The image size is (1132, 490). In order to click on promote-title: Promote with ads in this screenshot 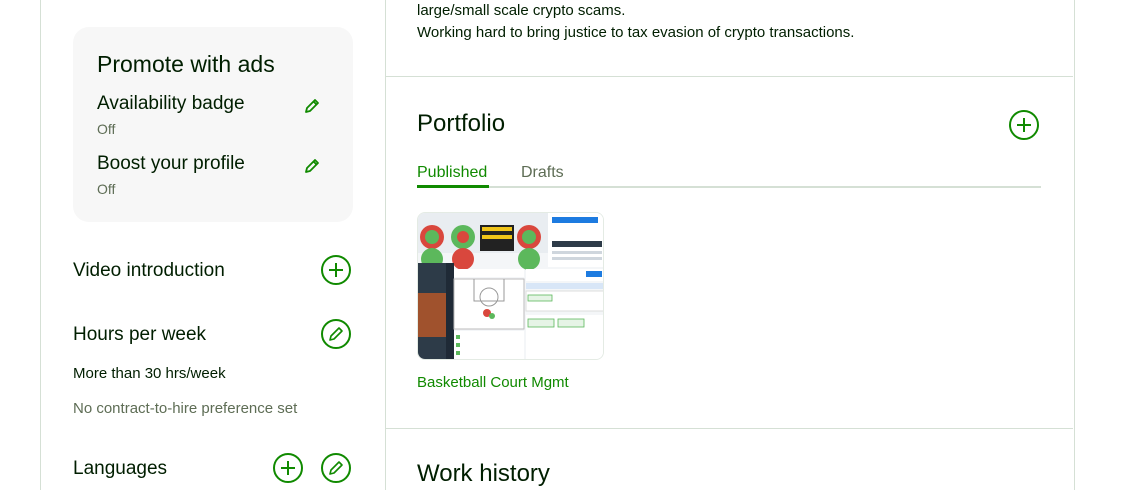, I will do `click(186, 64)`.